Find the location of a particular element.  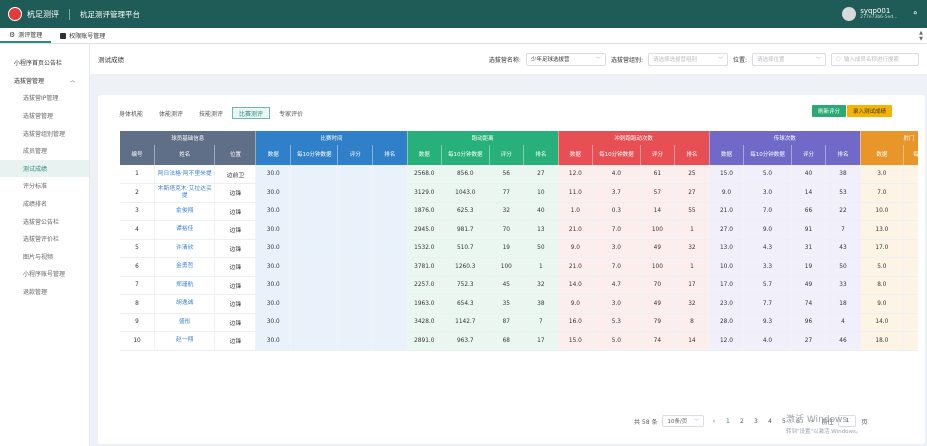

chevron-down-icon: ▼ is located at coordinates (921, 39).